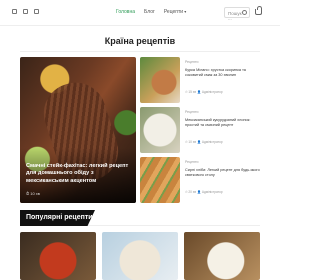 The height and width of the screenshot is (280, 320). Describe the element at coordinates (125, 12) in the screenshot. I see `nav-item-home: Головна` at that location.